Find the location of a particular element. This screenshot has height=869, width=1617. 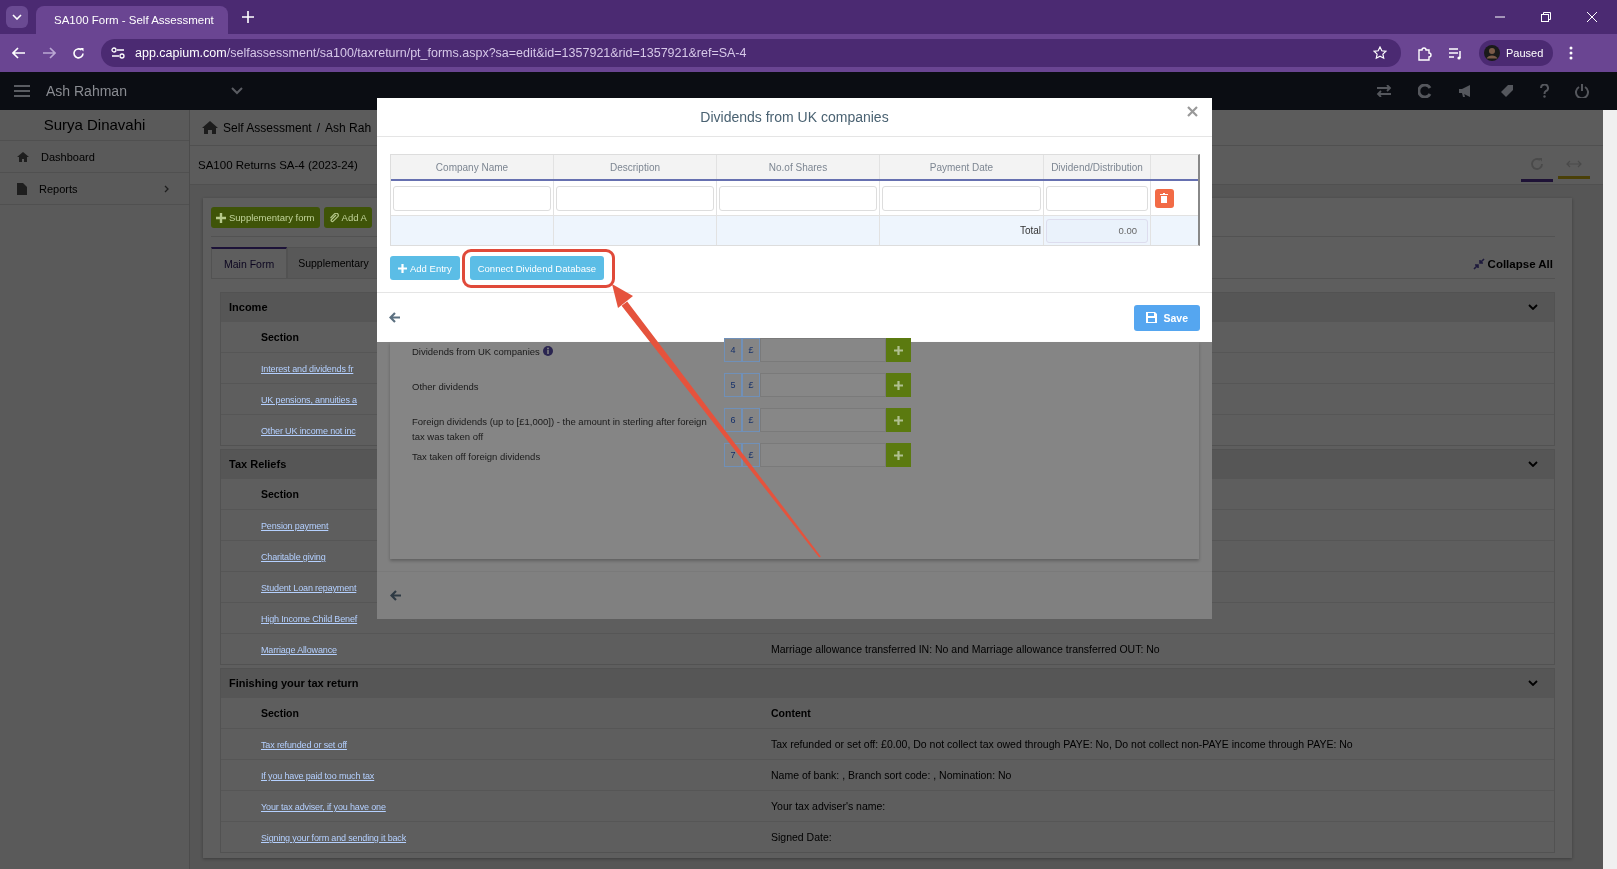

form-tab: Supplementary is located at coordinates (333, 262).